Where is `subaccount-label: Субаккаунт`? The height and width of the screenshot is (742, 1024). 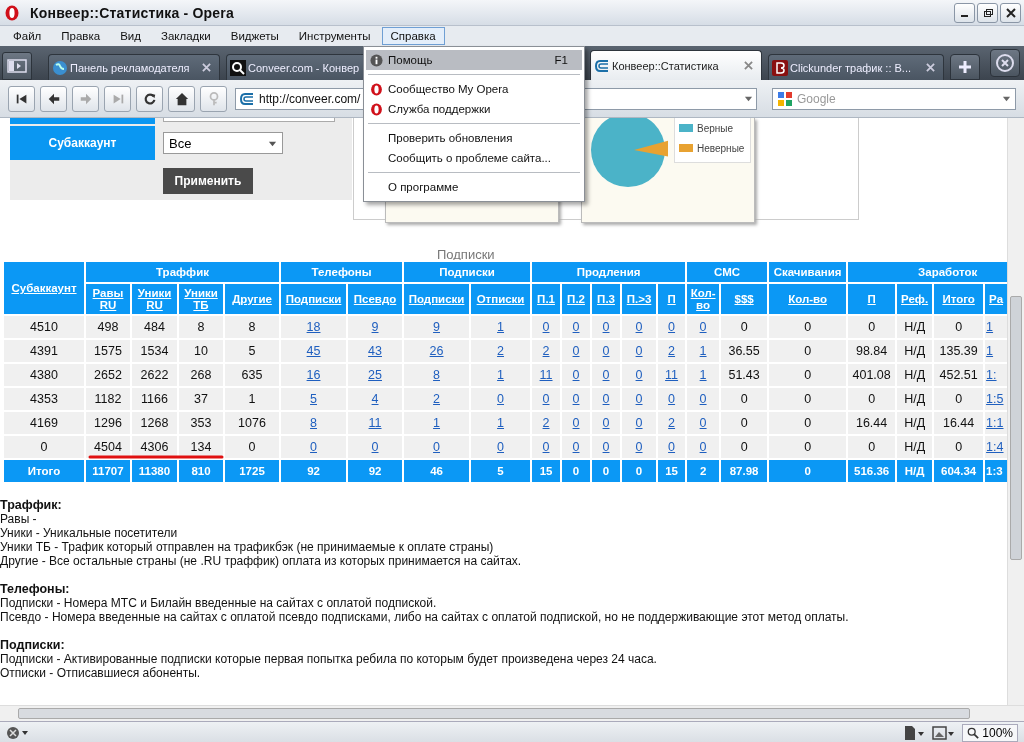
subaccount-label: Субаккаунт is located at coordinates (82, 143).